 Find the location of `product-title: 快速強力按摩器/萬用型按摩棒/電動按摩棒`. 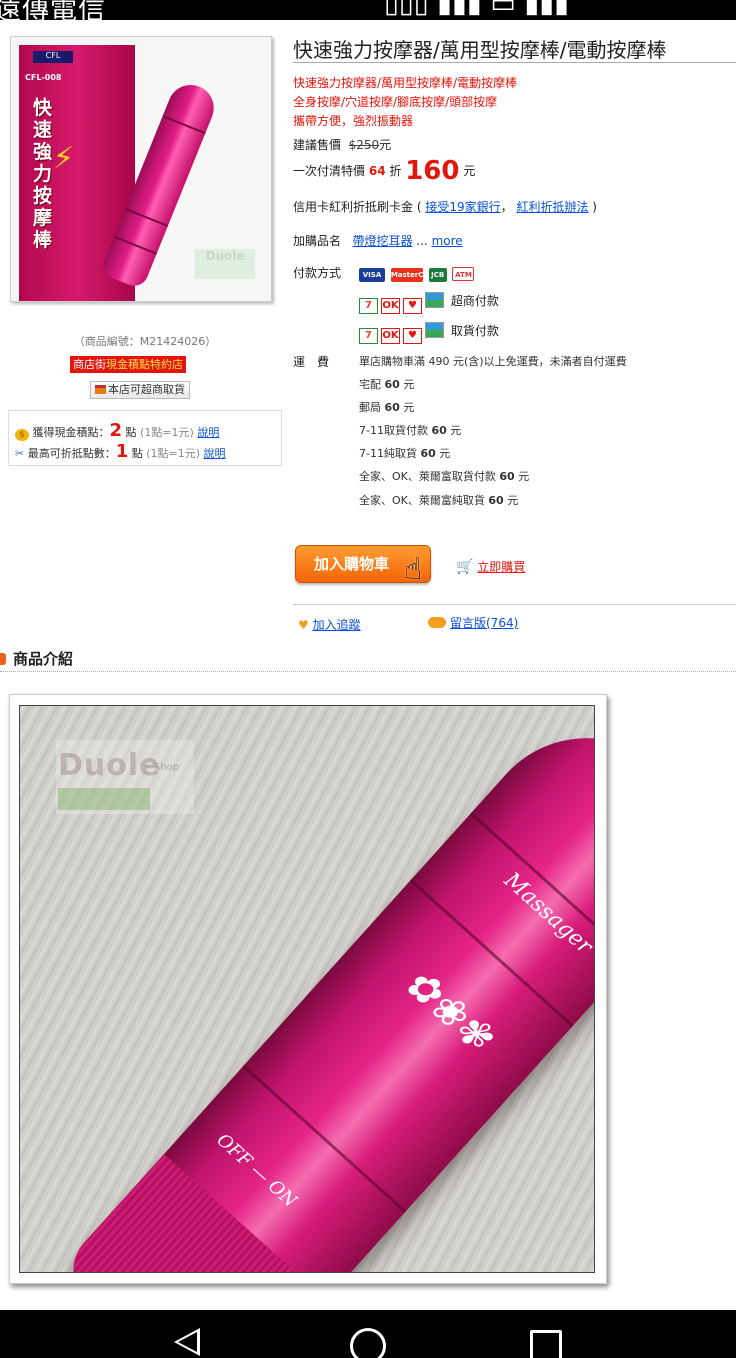

product-title: 快速強力按摩器/萬用型按摩棒/電動按摩棒 is located at coordinates (480, 50).